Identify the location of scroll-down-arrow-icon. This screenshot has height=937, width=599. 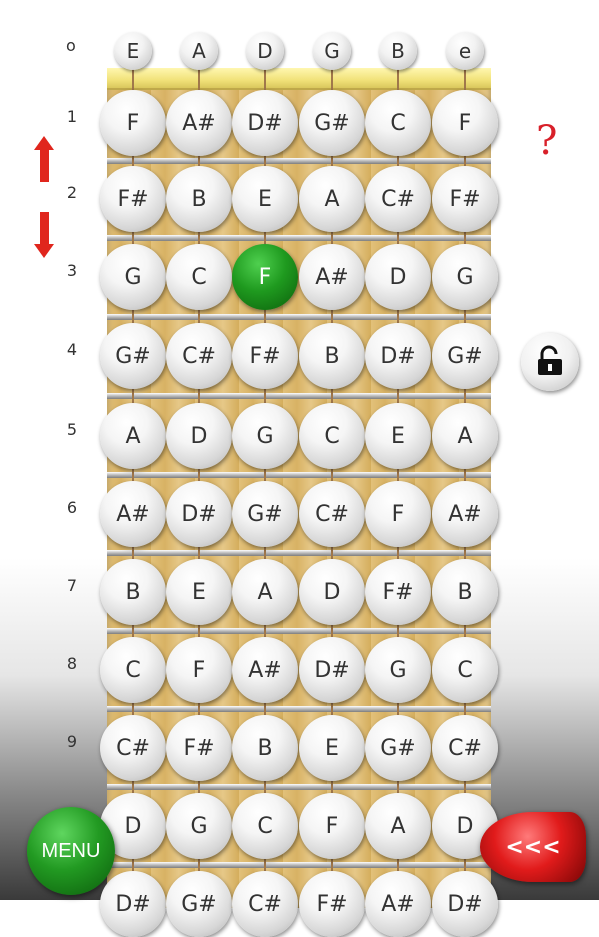
(44, 235).